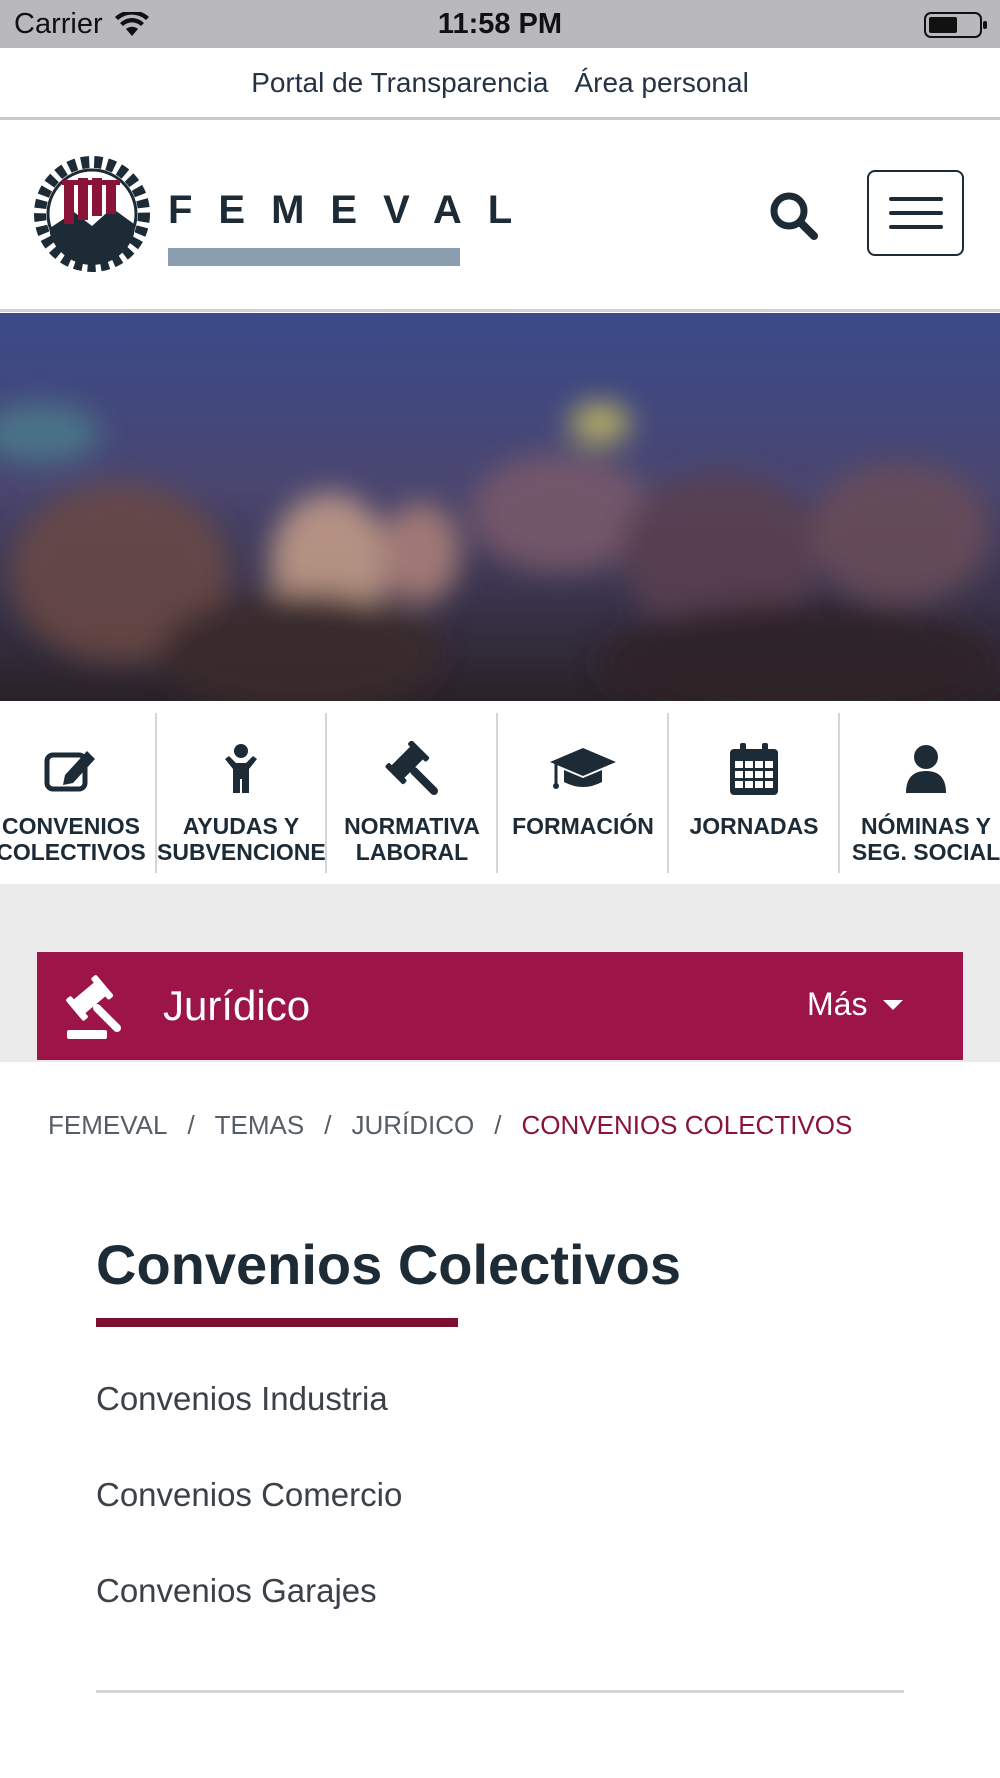  What do you see at coordinates (584, 793) in the screenshot?
I see `category-formacion: FORMACIÓN` at bounding box center [584, 793].